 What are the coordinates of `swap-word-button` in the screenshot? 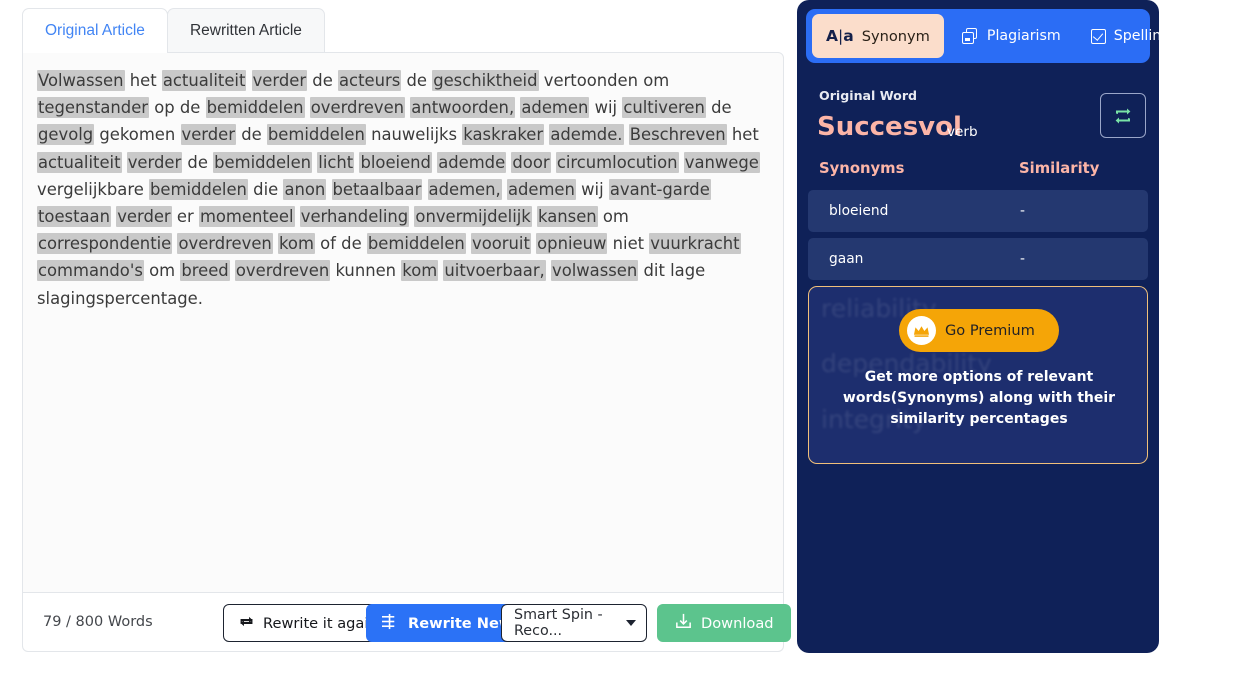 It's located at (1123, 115).